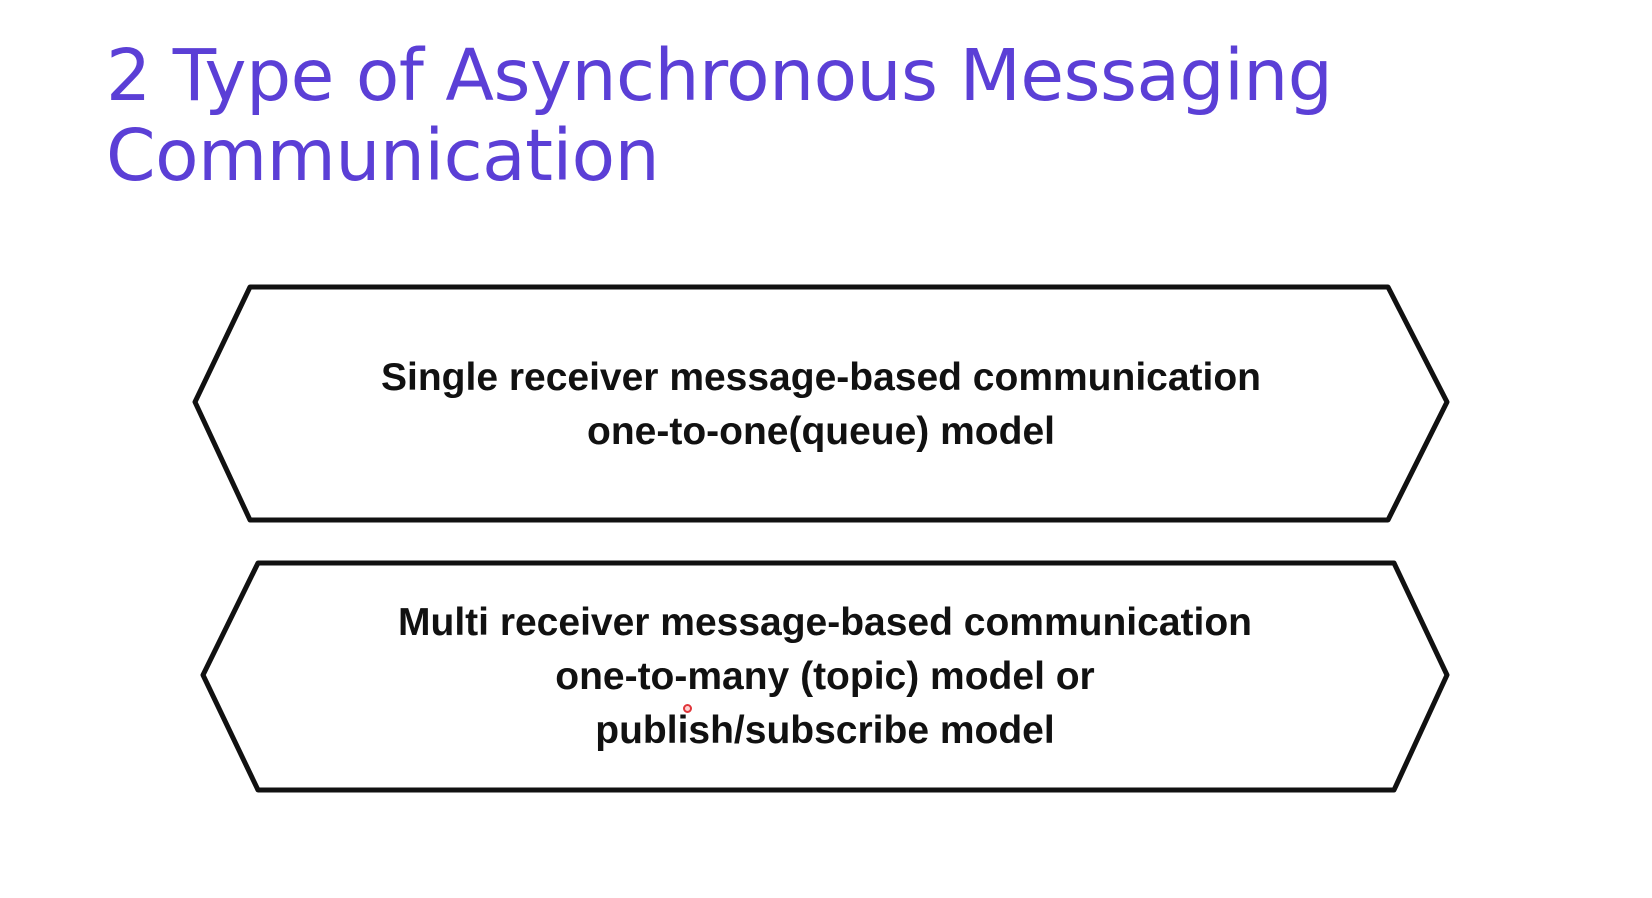  I want to click on multi-receiver-line-2: one-to-many (topic) model or, so click(825, 676).